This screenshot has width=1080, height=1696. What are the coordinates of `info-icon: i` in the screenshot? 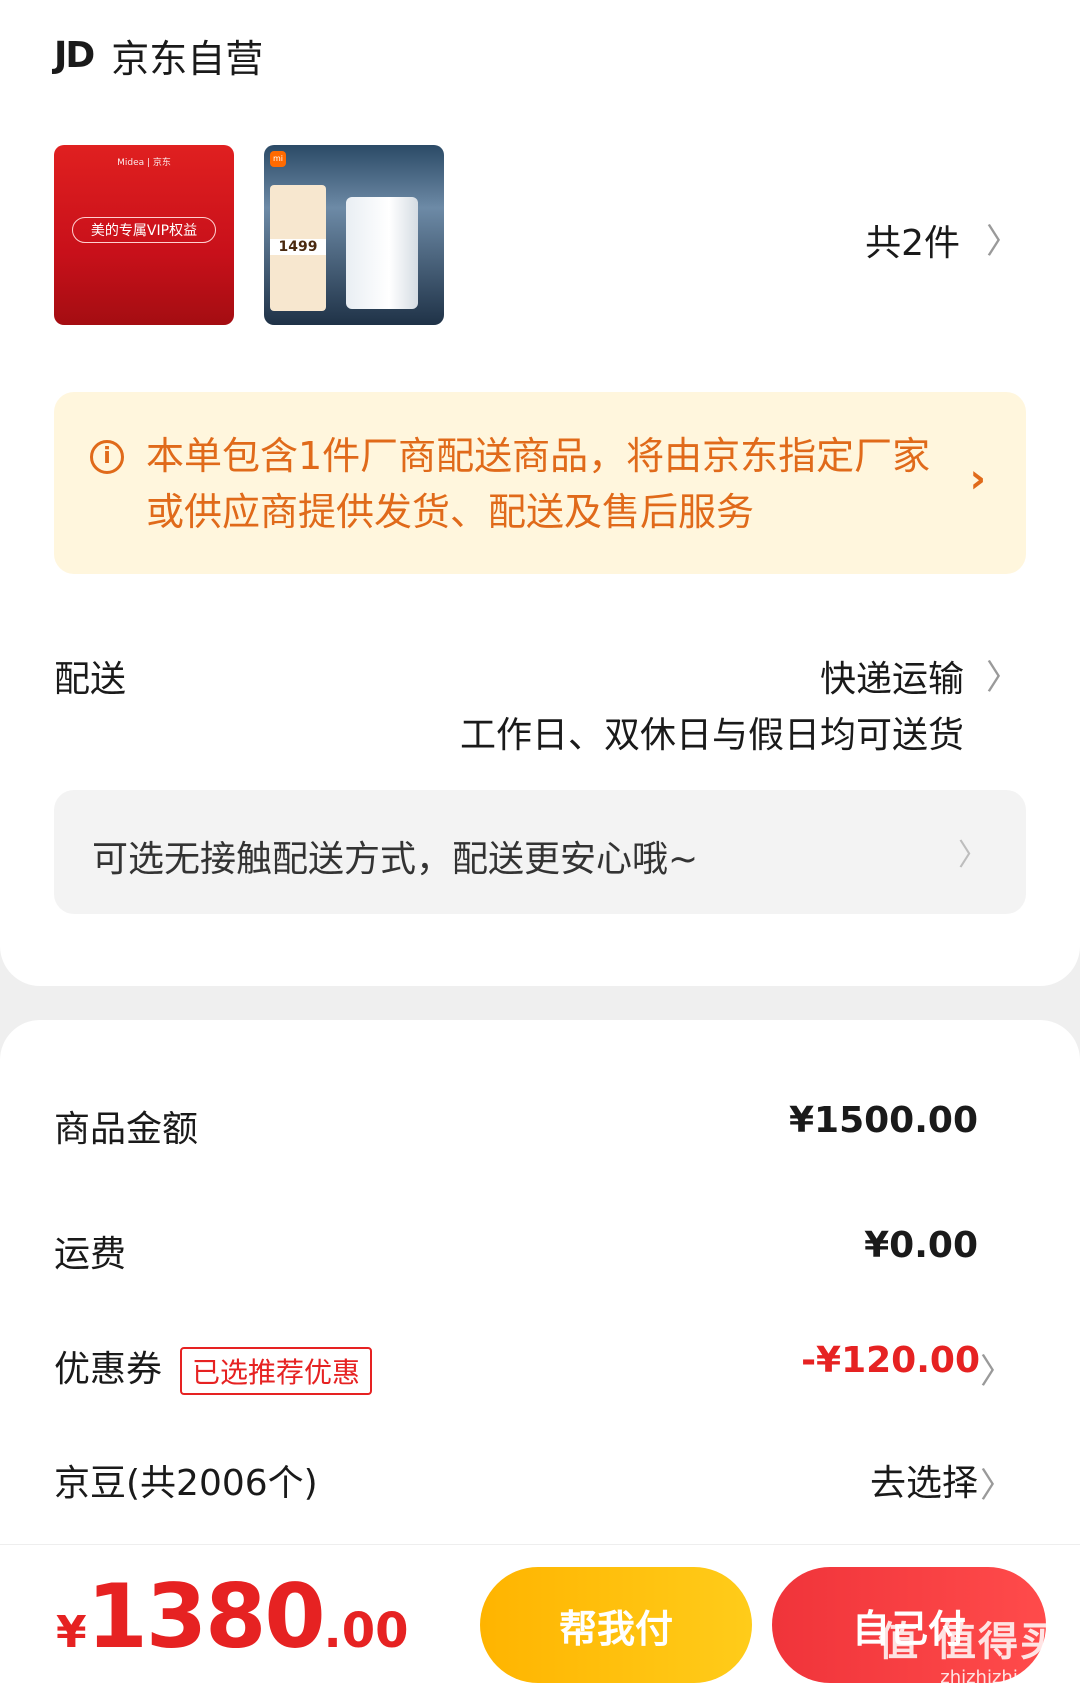 It's located at (107, 457).